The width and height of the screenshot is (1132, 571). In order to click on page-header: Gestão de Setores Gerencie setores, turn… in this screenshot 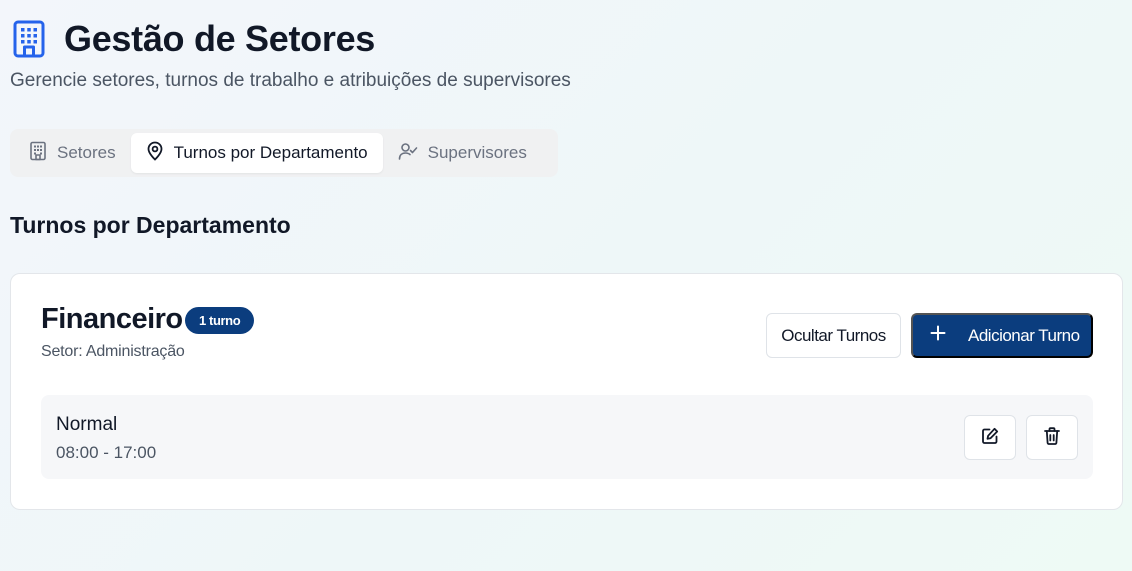, I will do `click(290, 55)`.